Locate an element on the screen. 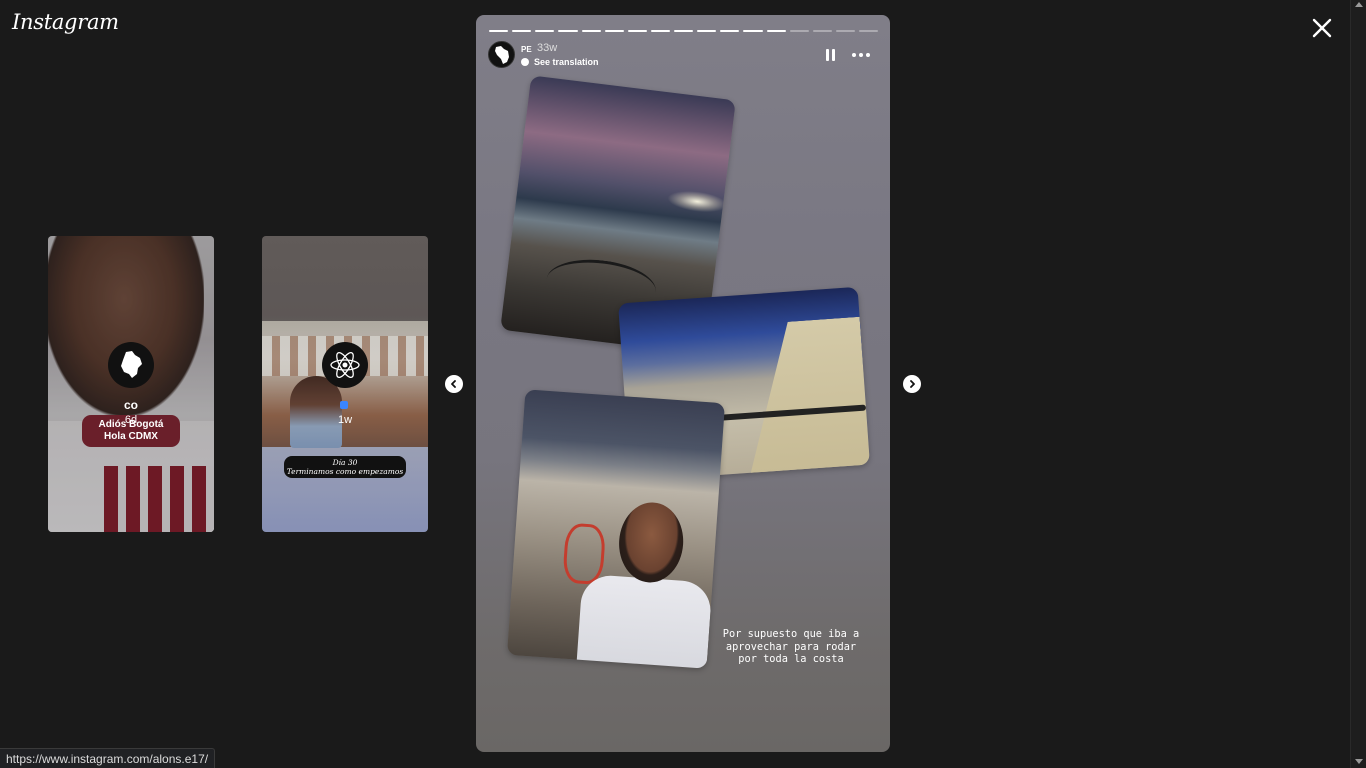 This screenshot has width=1366, height=768. story-avatar is located at coordinates (501, 54).